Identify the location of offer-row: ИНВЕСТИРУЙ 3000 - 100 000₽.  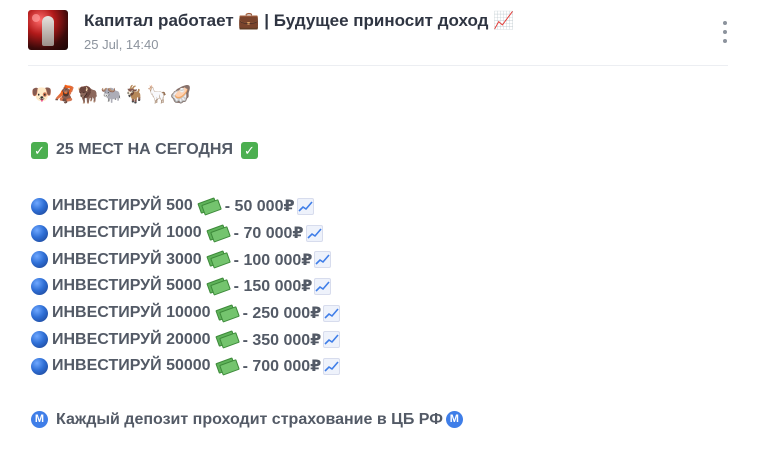
(376, 259).